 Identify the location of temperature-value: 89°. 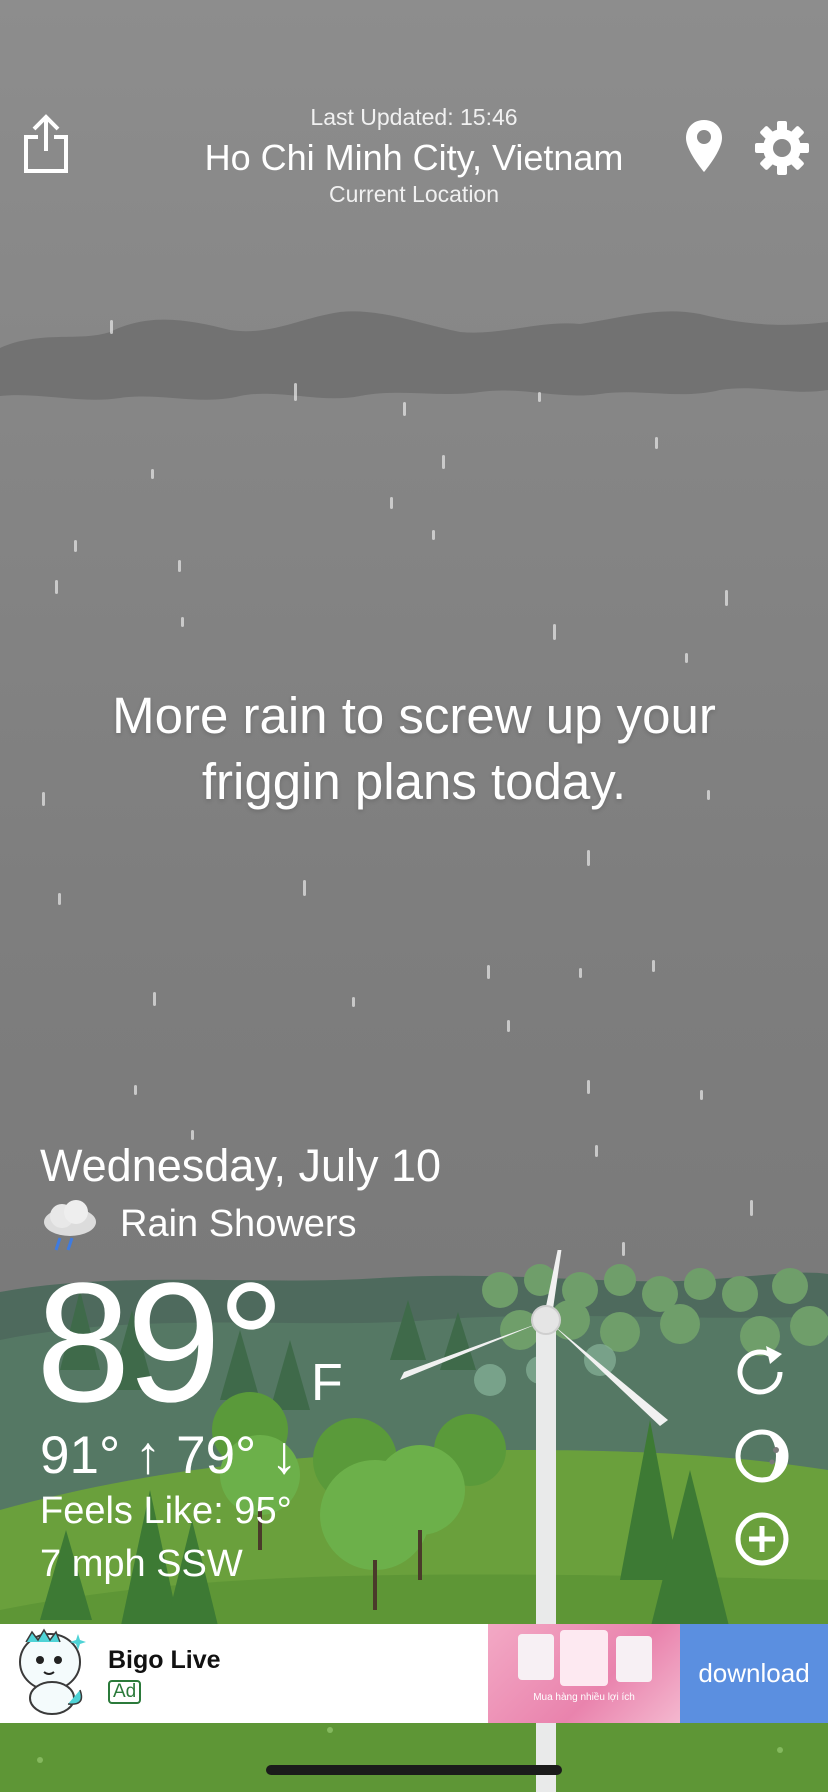
(160, 1343).